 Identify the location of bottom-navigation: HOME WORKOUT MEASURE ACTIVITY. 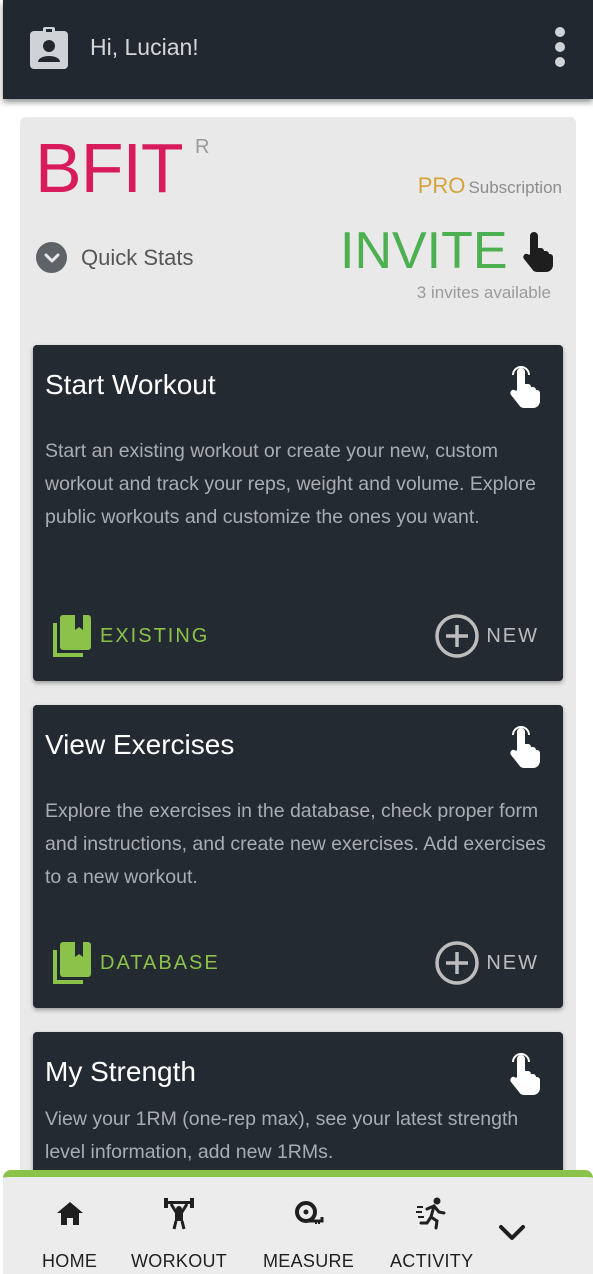
(298, 1222).